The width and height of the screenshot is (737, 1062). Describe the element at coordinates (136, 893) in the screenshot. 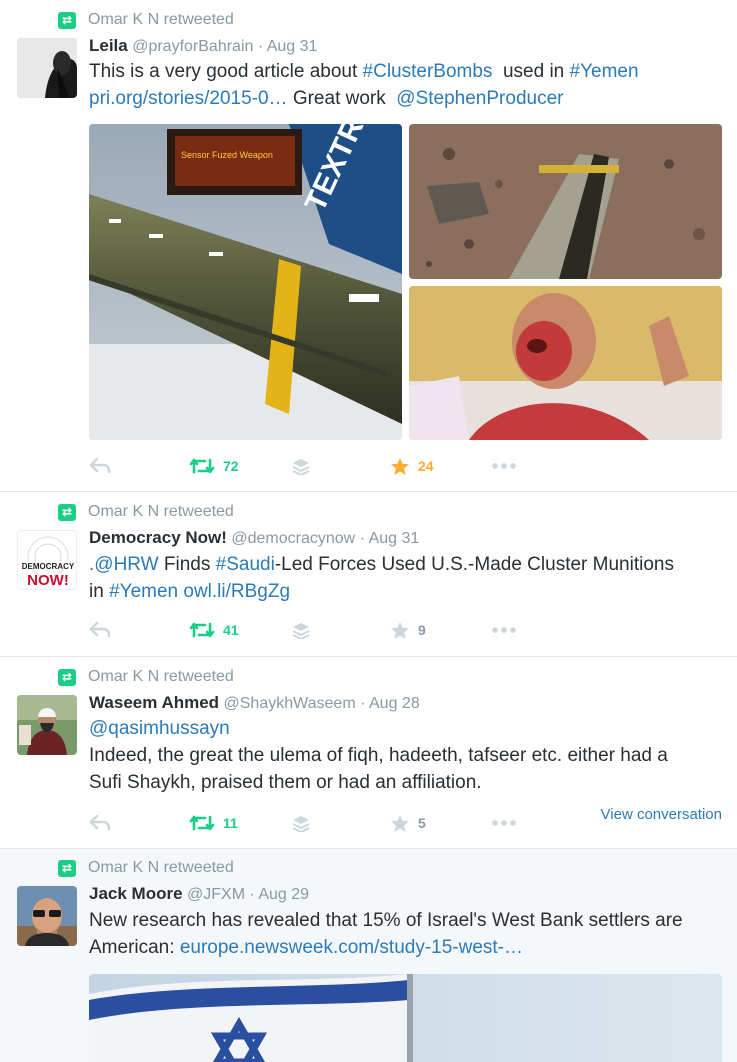

I see `display-name: Jack Moore` at that location.